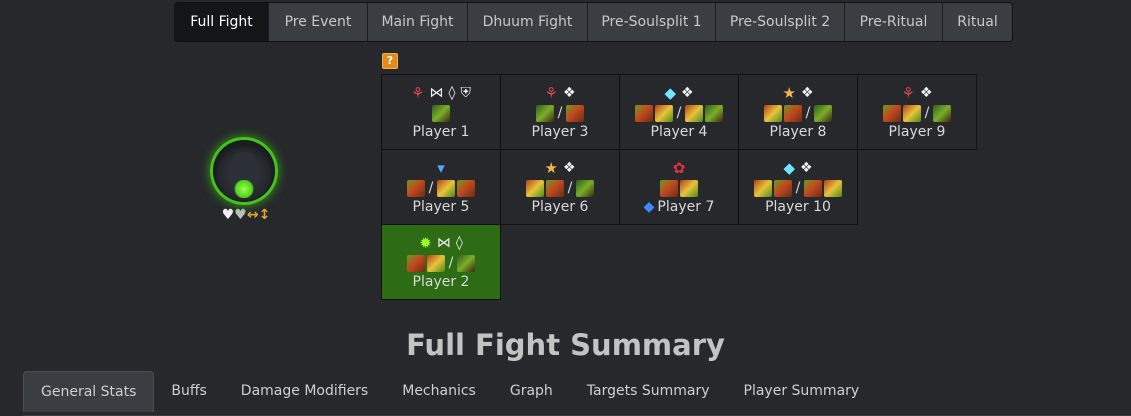 The image size is (1131, 416). I want to click on up-arrow-icon: ↕, so click(264, 215).